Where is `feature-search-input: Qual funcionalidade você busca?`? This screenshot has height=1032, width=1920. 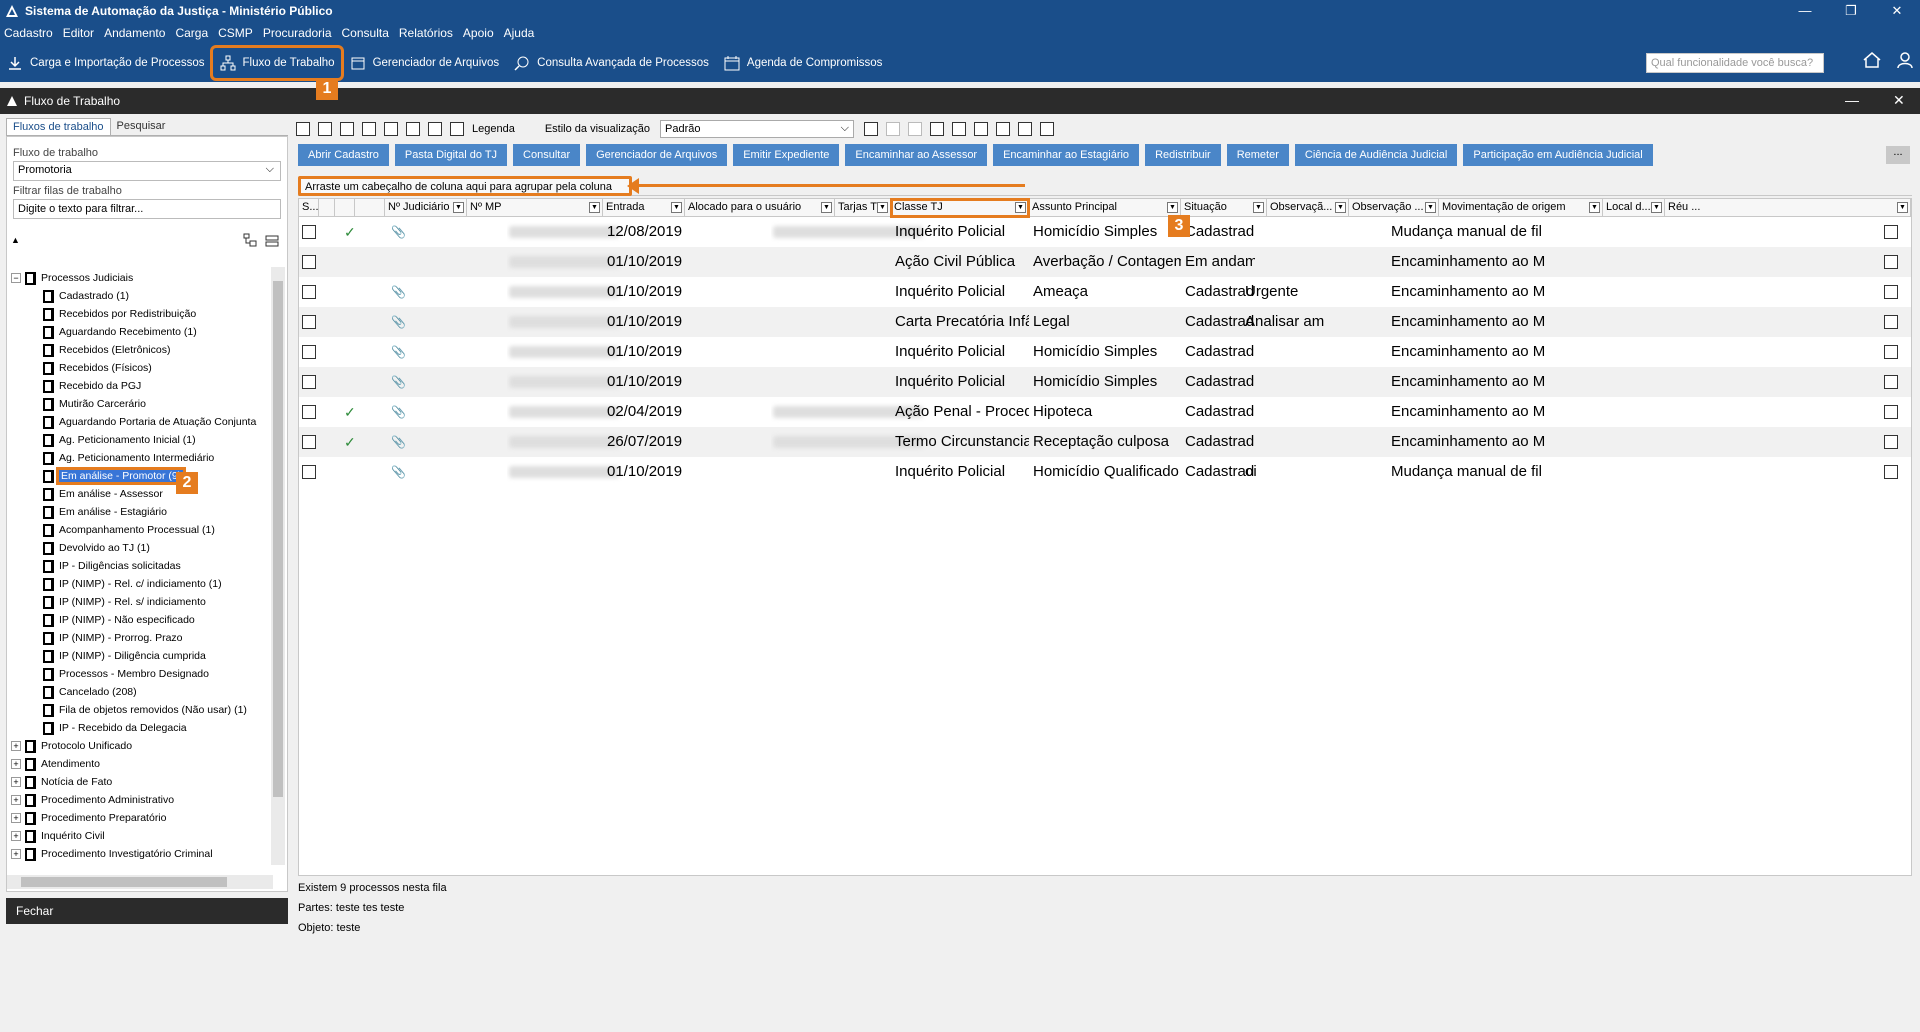 feature-search-input: Qual funcionalidade você busca? is located at coordinates (1735, 63).